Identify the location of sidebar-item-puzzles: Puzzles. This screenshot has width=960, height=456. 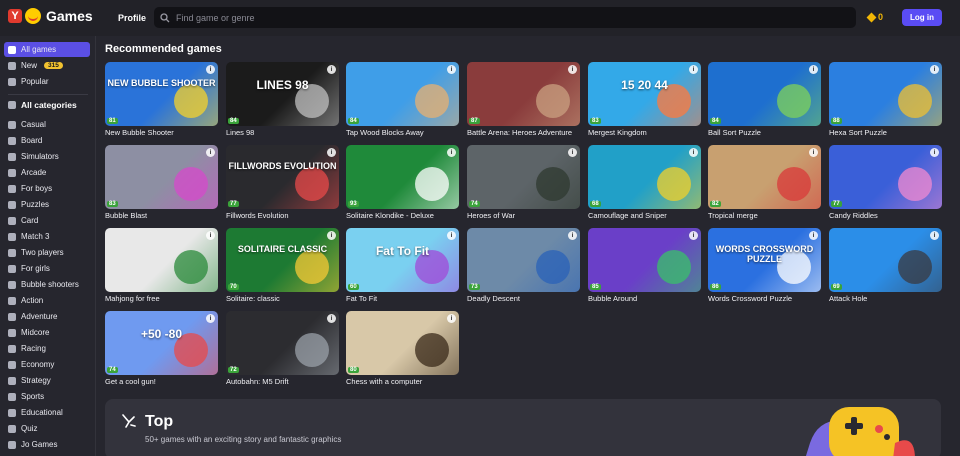
(47, 204).